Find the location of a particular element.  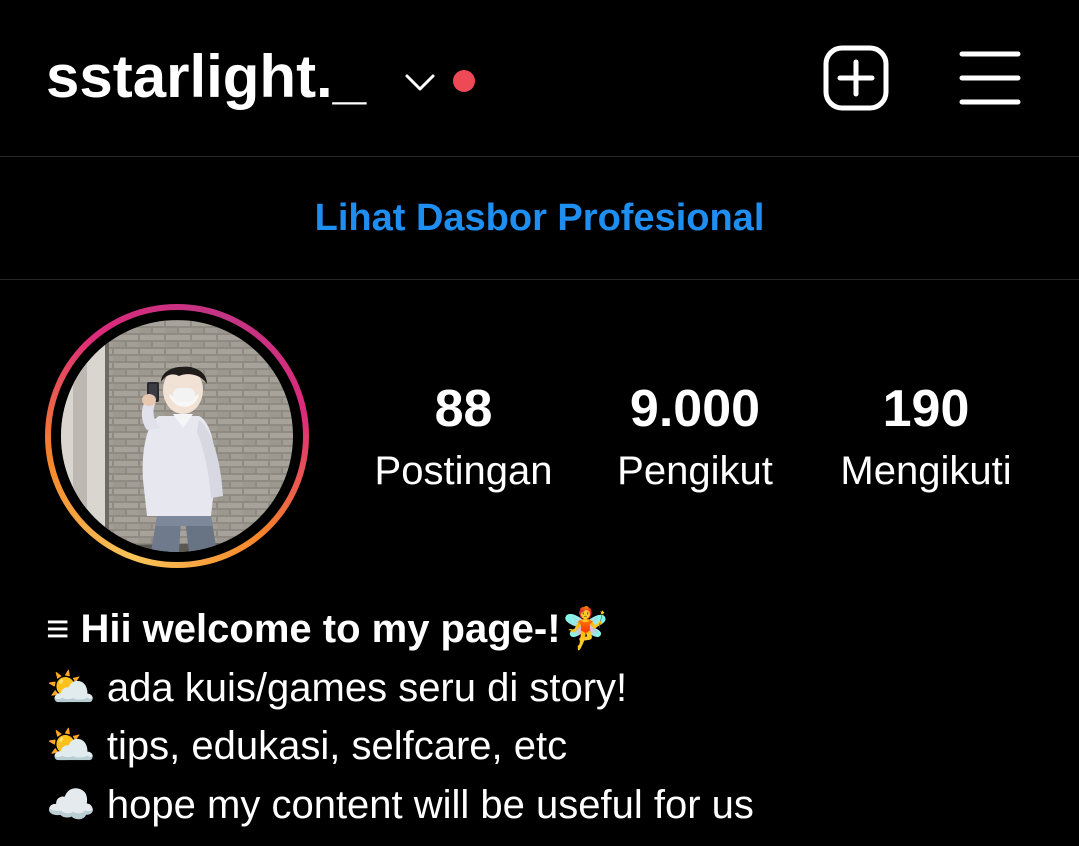

story-ring is located at coordinates (177, 436).